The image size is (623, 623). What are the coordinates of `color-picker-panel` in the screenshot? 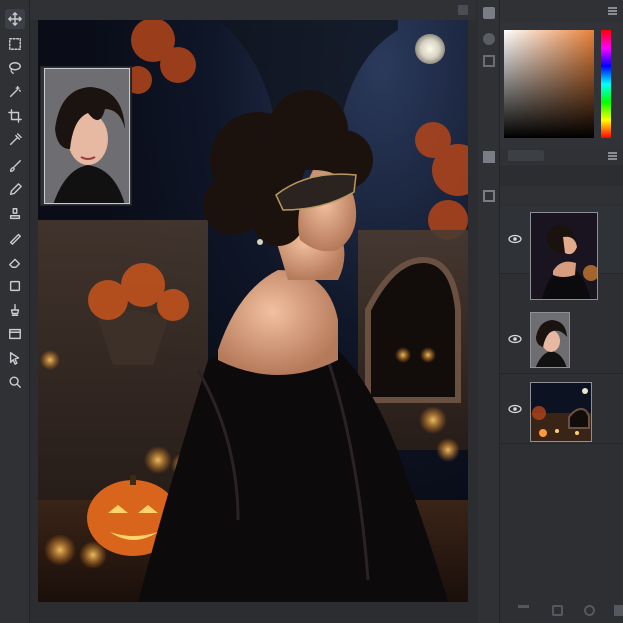 It's located at (561, 82).